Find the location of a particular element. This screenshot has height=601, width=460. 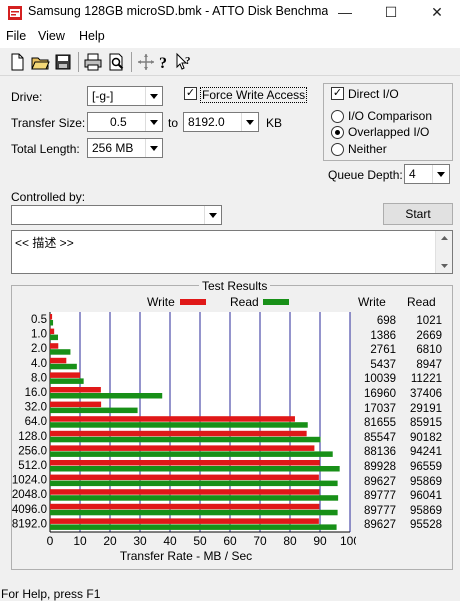

menu-help: Help is located at coordinates (92, 36).